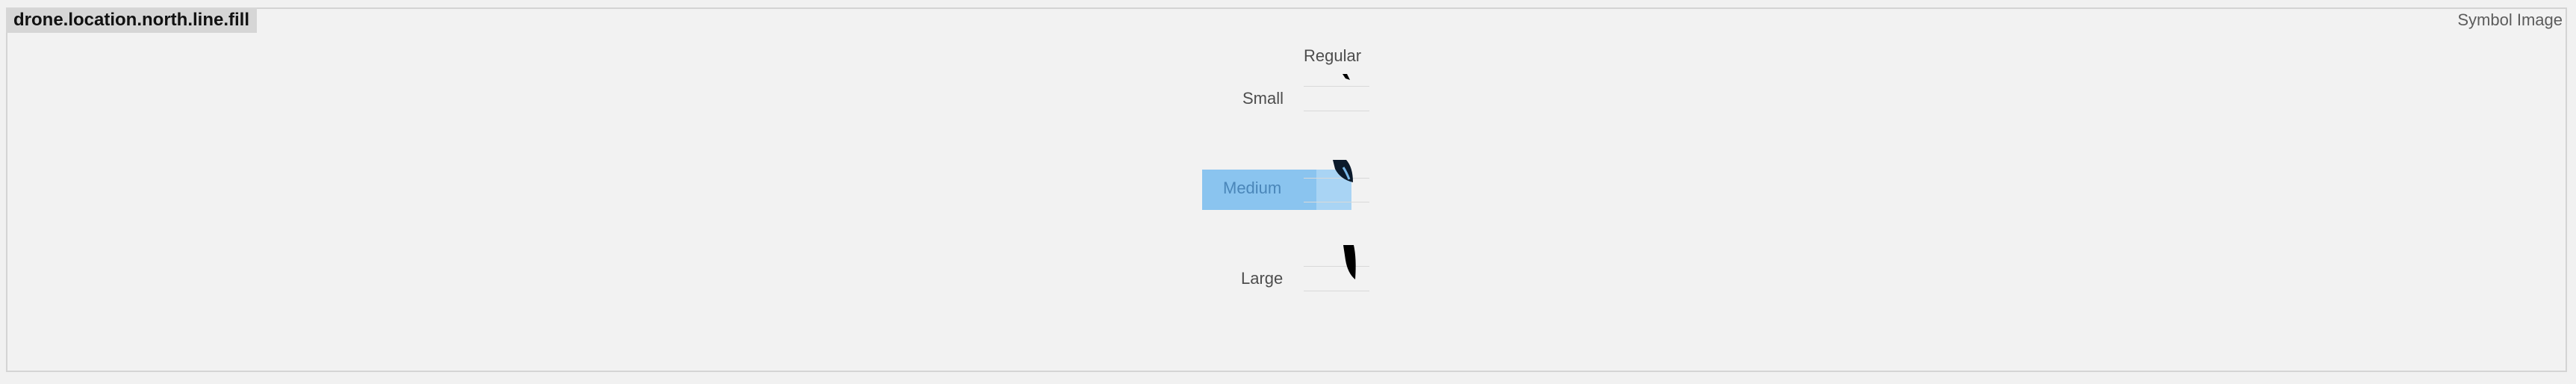  Describe the element at coordinates (1343, 171) in the screenshot. I see `drone-location-north-line-fill-icon-medium` at that location.